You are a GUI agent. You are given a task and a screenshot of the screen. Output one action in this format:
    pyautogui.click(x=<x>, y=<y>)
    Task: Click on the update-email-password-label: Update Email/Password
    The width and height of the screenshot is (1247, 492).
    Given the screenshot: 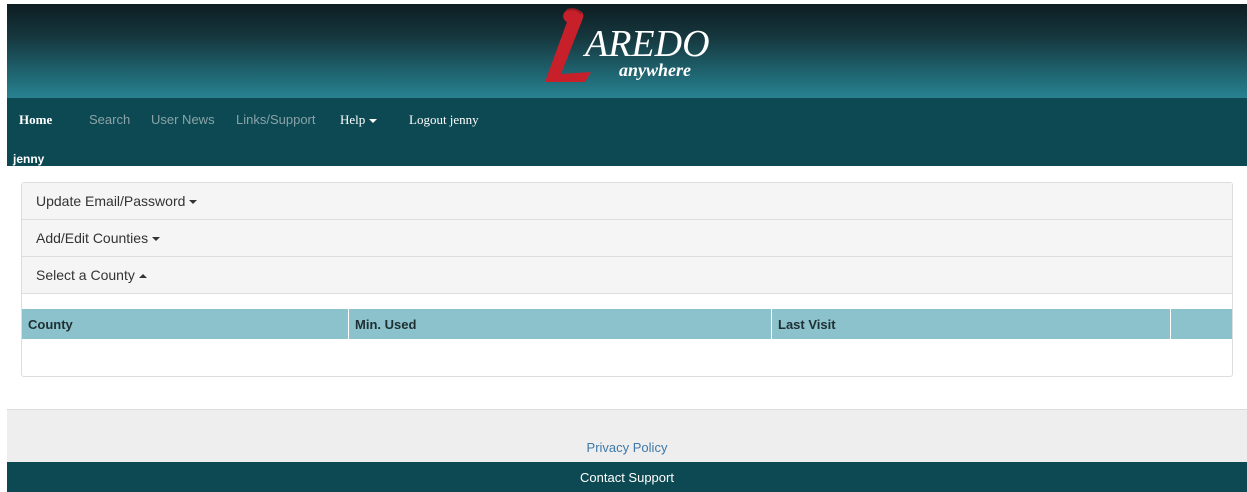 What is the action you would take?
    pyautogui.click(x=111, y=201)
    